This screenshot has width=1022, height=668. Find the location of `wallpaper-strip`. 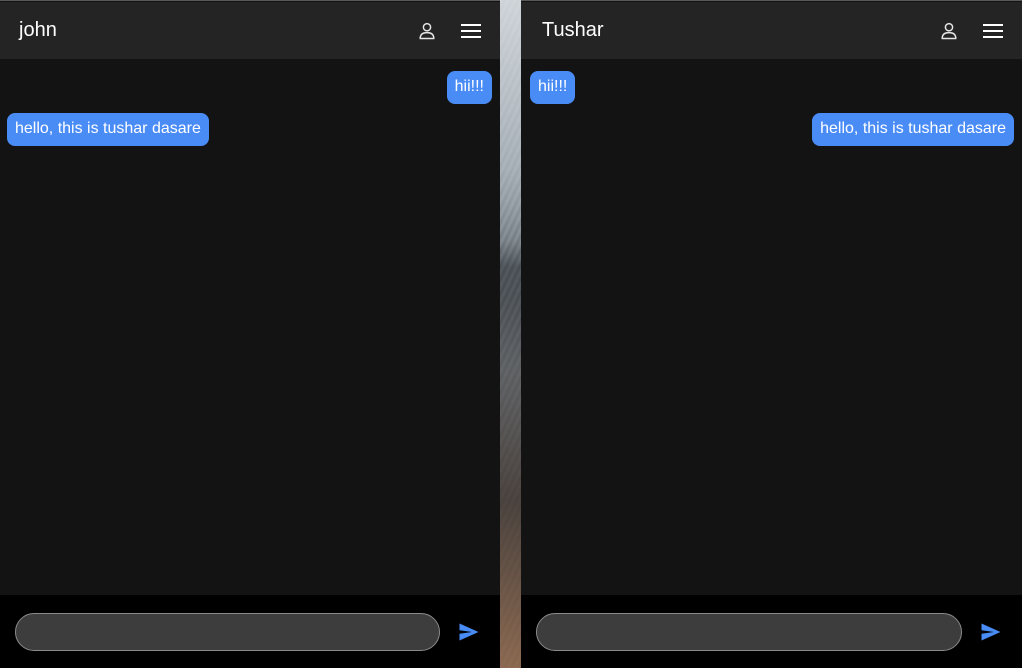

wallpaper-strip is located at coordinates (510, 334).